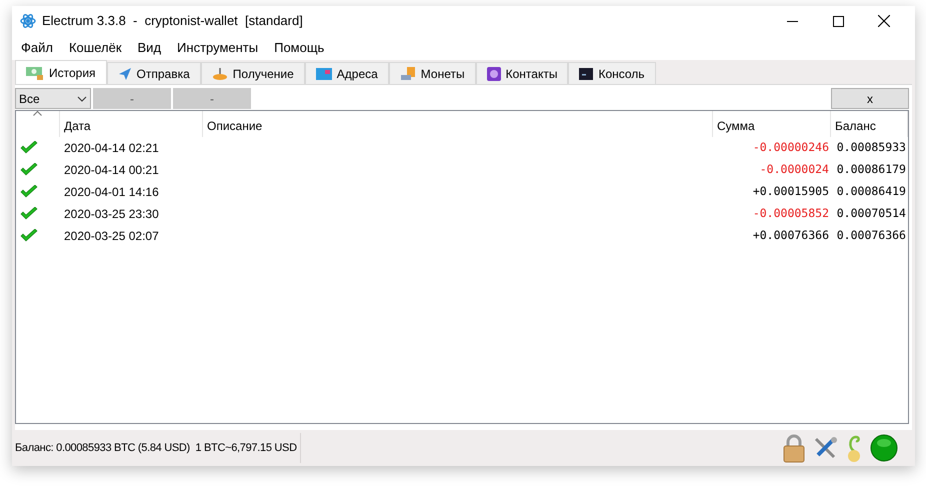 This screenshot has height=487, width=926. What do you see at coordinates (825, 448) in the screenshot?
I see `tools-icon` at bounding box center [825, 448].